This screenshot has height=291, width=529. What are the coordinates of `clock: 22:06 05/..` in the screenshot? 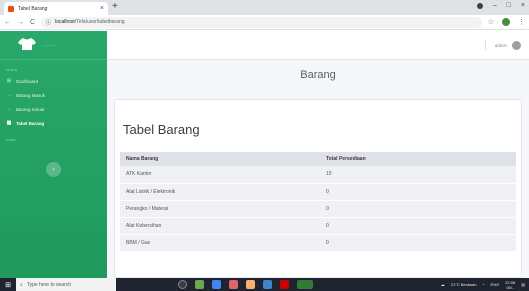 It's located at (510, 285).